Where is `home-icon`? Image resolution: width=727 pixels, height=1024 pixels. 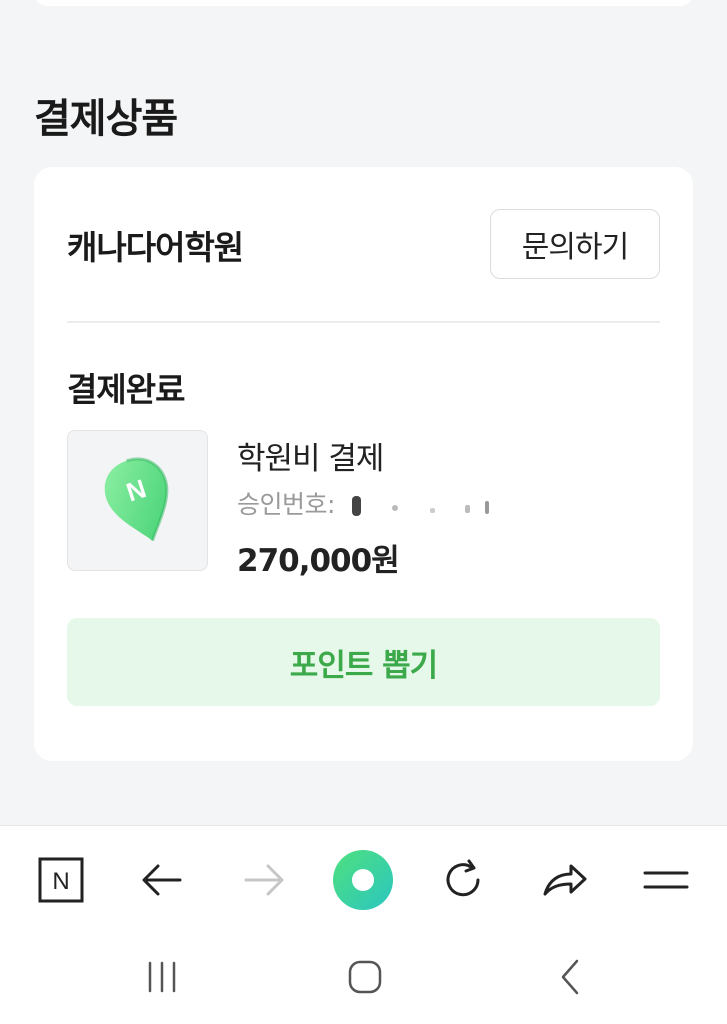 home-icon is located at coordinates (365, 977).